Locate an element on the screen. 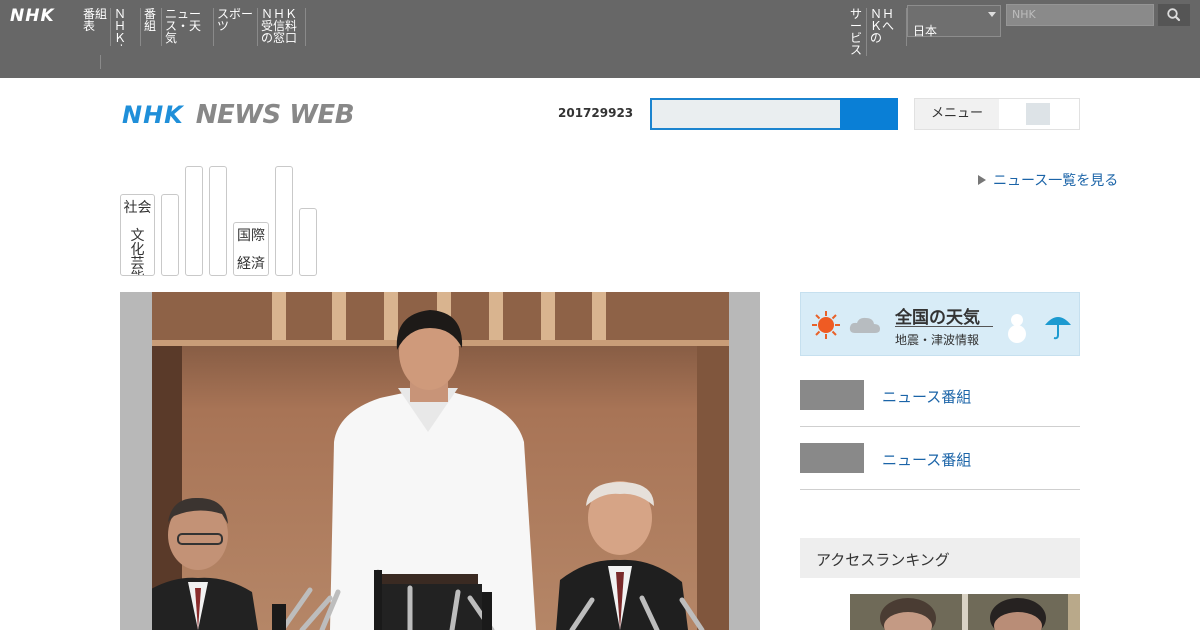 The height and width of the screenshot is (630, 1200). category-tab-label: 経済 is located at coordinates (251, 264).